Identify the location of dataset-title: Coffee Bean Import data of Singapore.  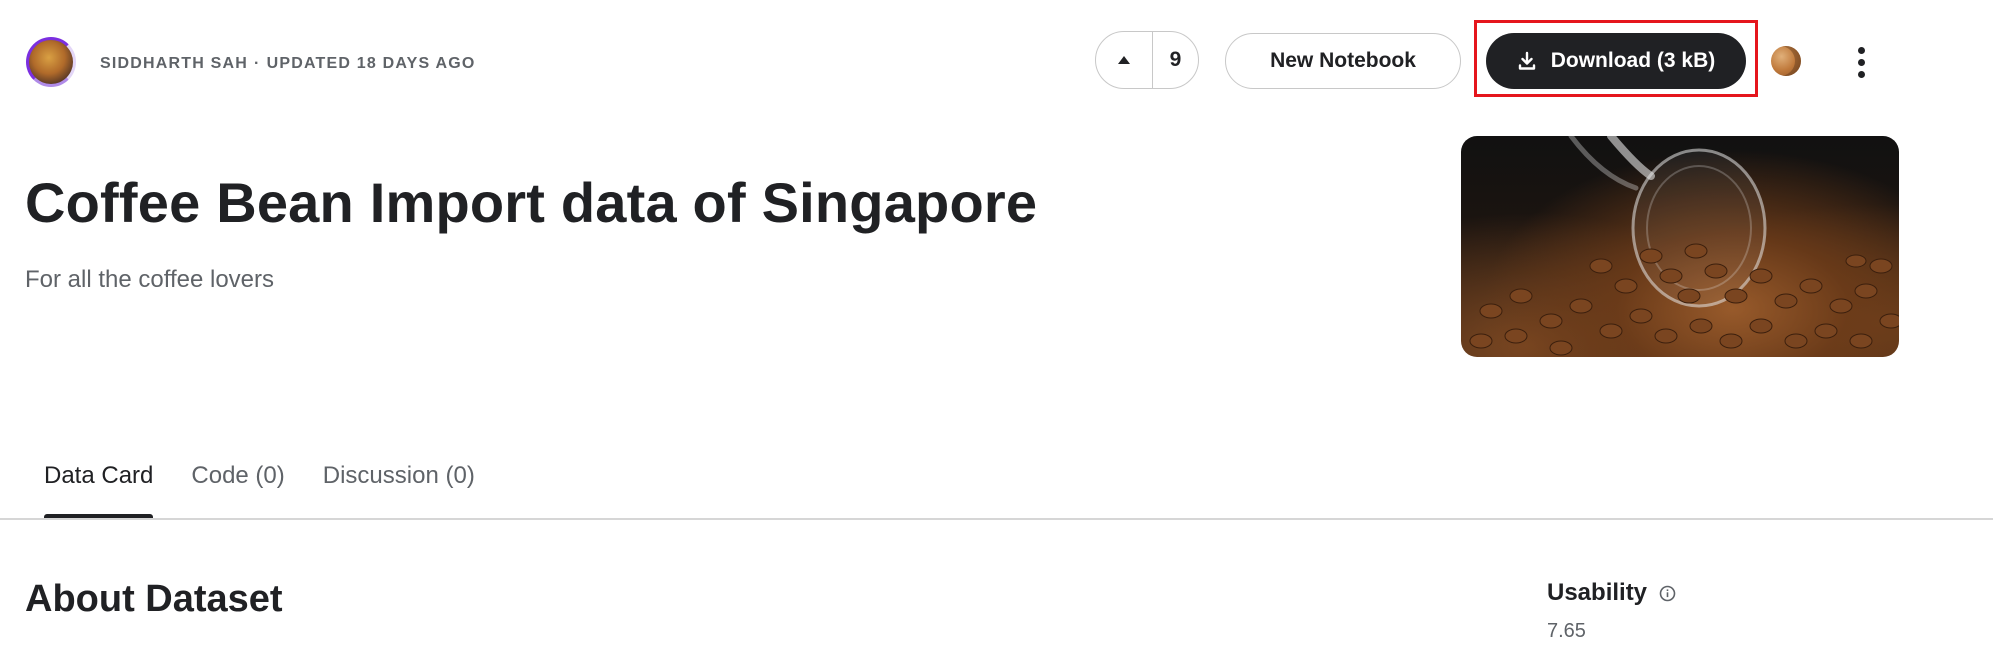
(531, 202).